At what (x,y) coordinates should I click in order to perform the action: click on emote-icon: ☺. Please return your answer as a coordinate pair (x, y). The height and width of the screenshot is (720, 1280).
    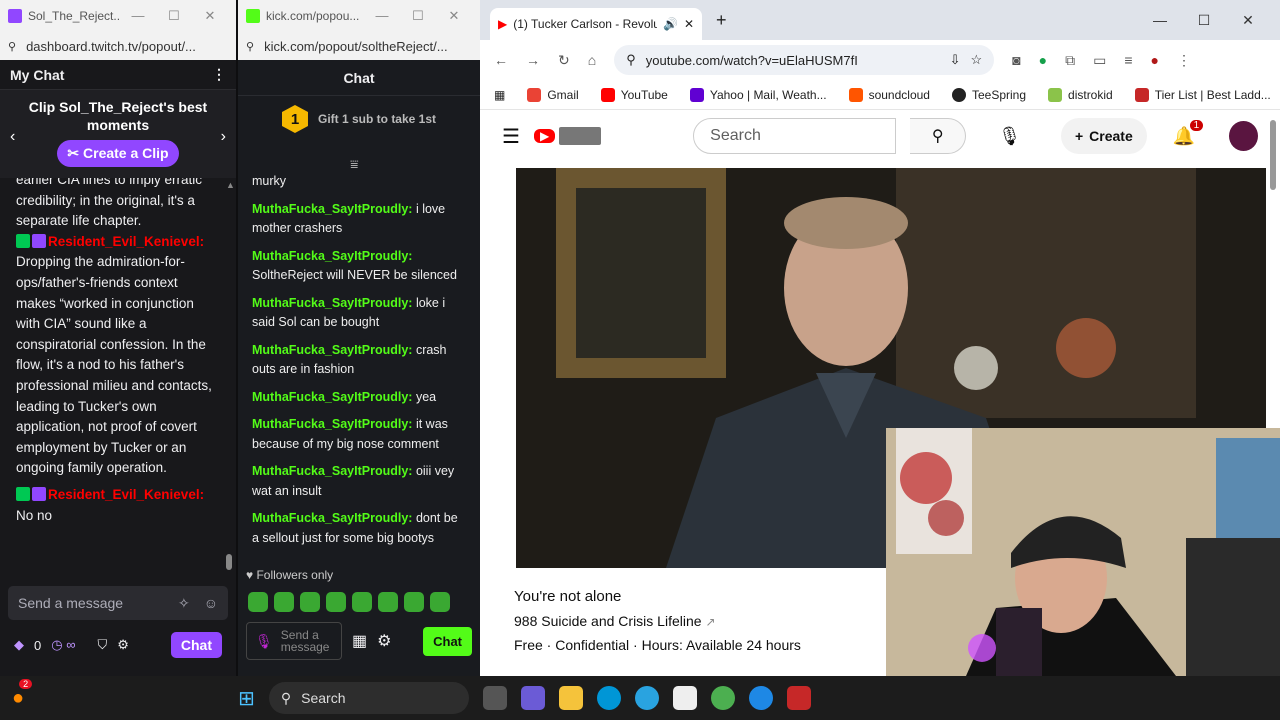
    Looking at the image, I should click on (211, 603).